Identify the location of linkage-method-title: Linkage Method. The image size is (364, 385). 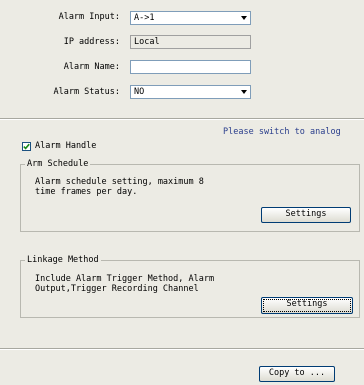
(63, 260).